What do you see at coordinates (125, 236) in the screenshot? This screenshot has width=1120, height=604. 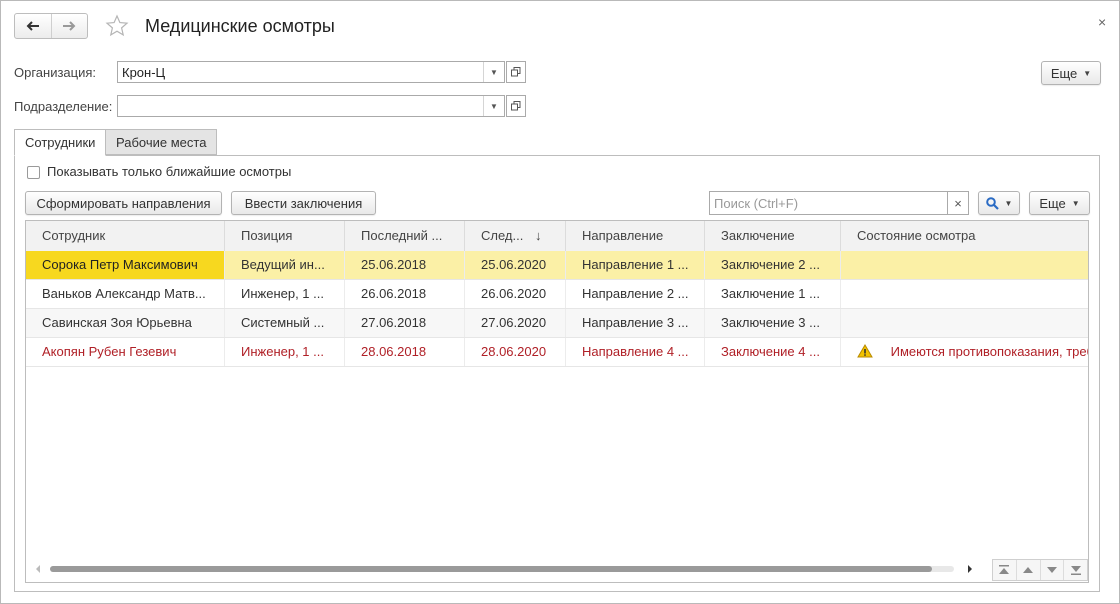 I see `column-header-employee: Сотрудник` at bounding box center [125, 236].